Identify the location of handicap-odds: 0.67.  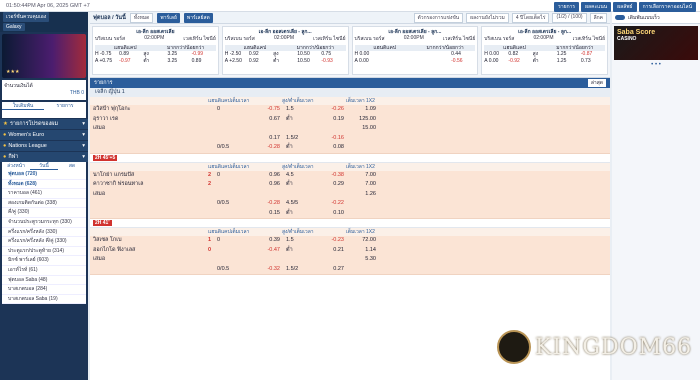
(267, 120).